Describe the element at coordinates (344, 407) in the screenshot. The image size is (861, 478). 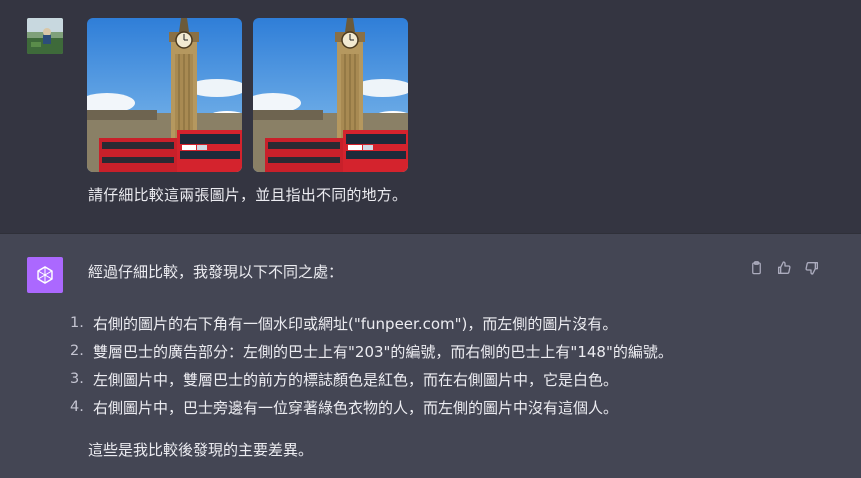
I see `list-item: 4. 右側圖片中，巴士旁邊有一位穿著綠色衣物的人，而左側的圖片中沒有這個人。` at that location.